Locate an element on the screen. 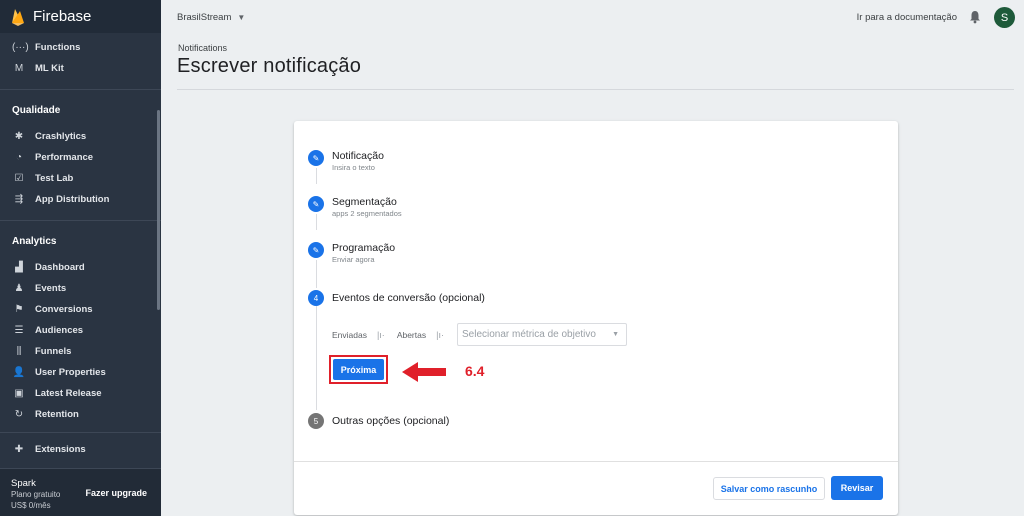  performance-icon: ◔ is located at coordinates (19, 157).